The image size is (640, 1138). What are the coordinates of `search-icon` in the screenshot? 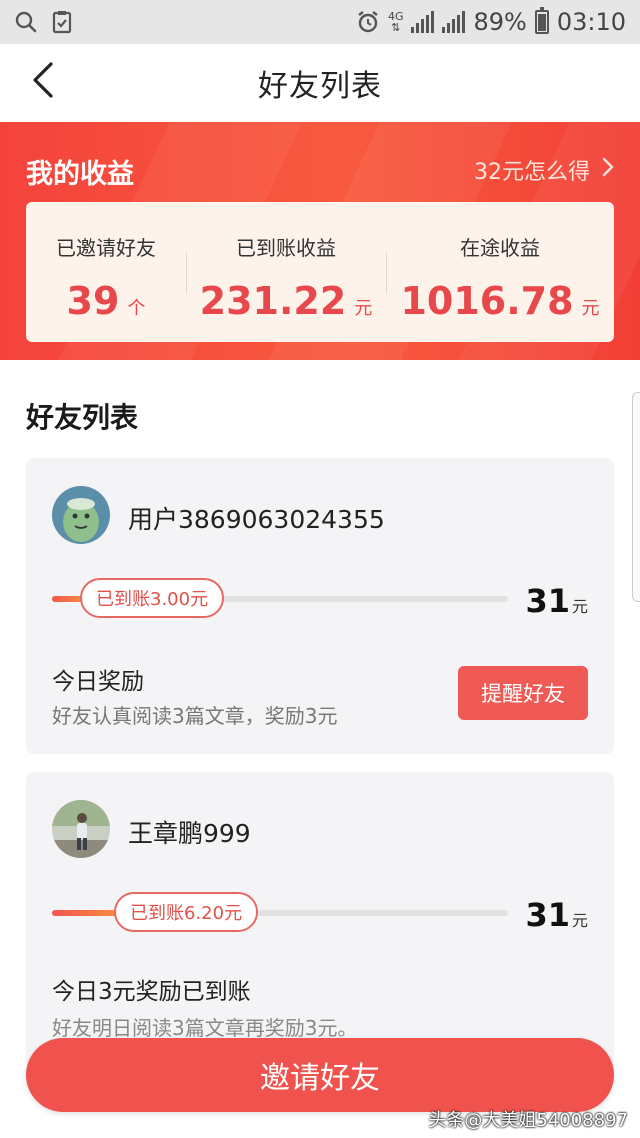 It's located at (26, 22).